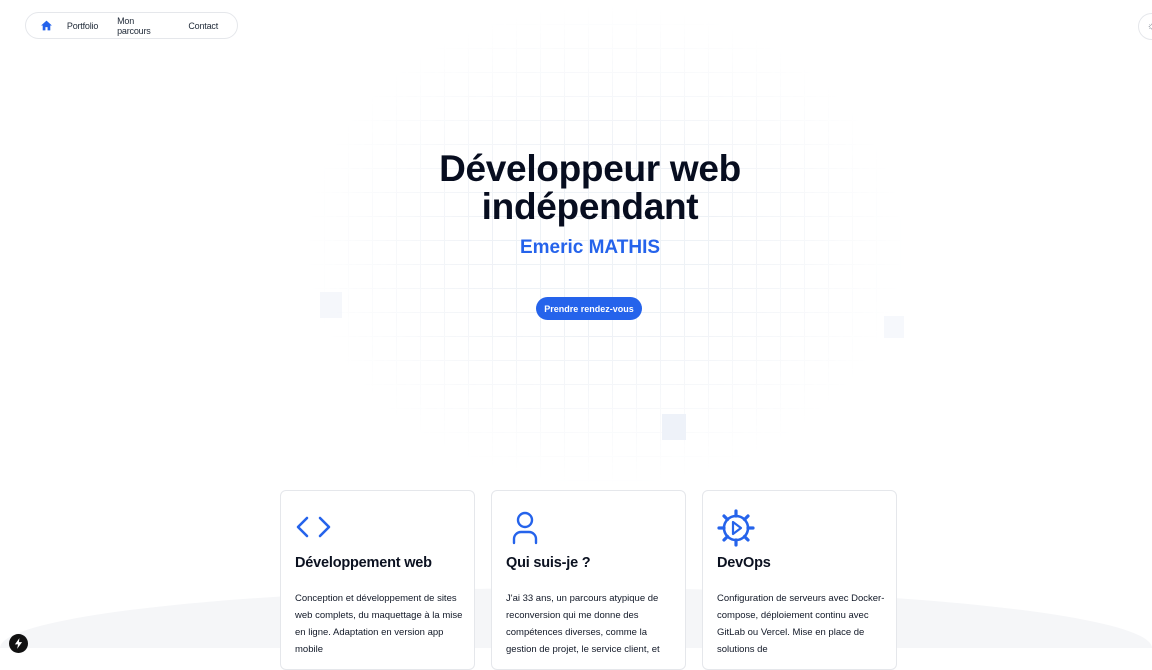 This screenshot has height=670, width=1152. Describe the element at coordinates (525, 528) in the screenshot. I see `user-icon` at that location.